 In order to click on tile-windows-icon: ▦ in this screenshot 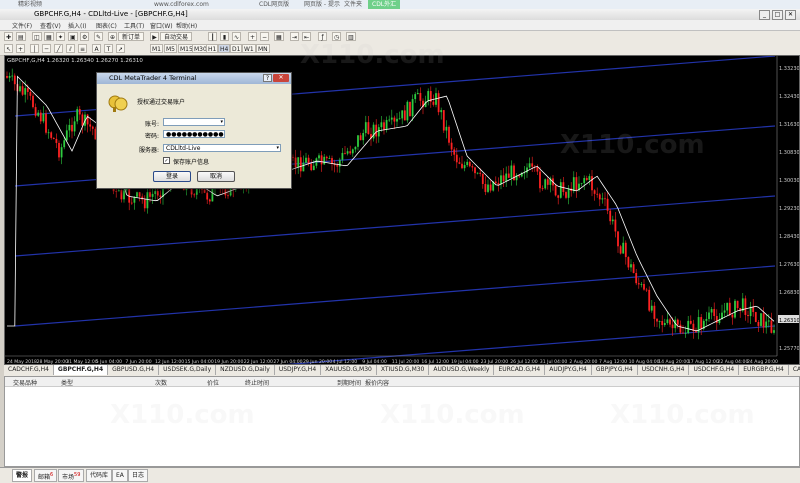, I will do `click(279, 36)`.